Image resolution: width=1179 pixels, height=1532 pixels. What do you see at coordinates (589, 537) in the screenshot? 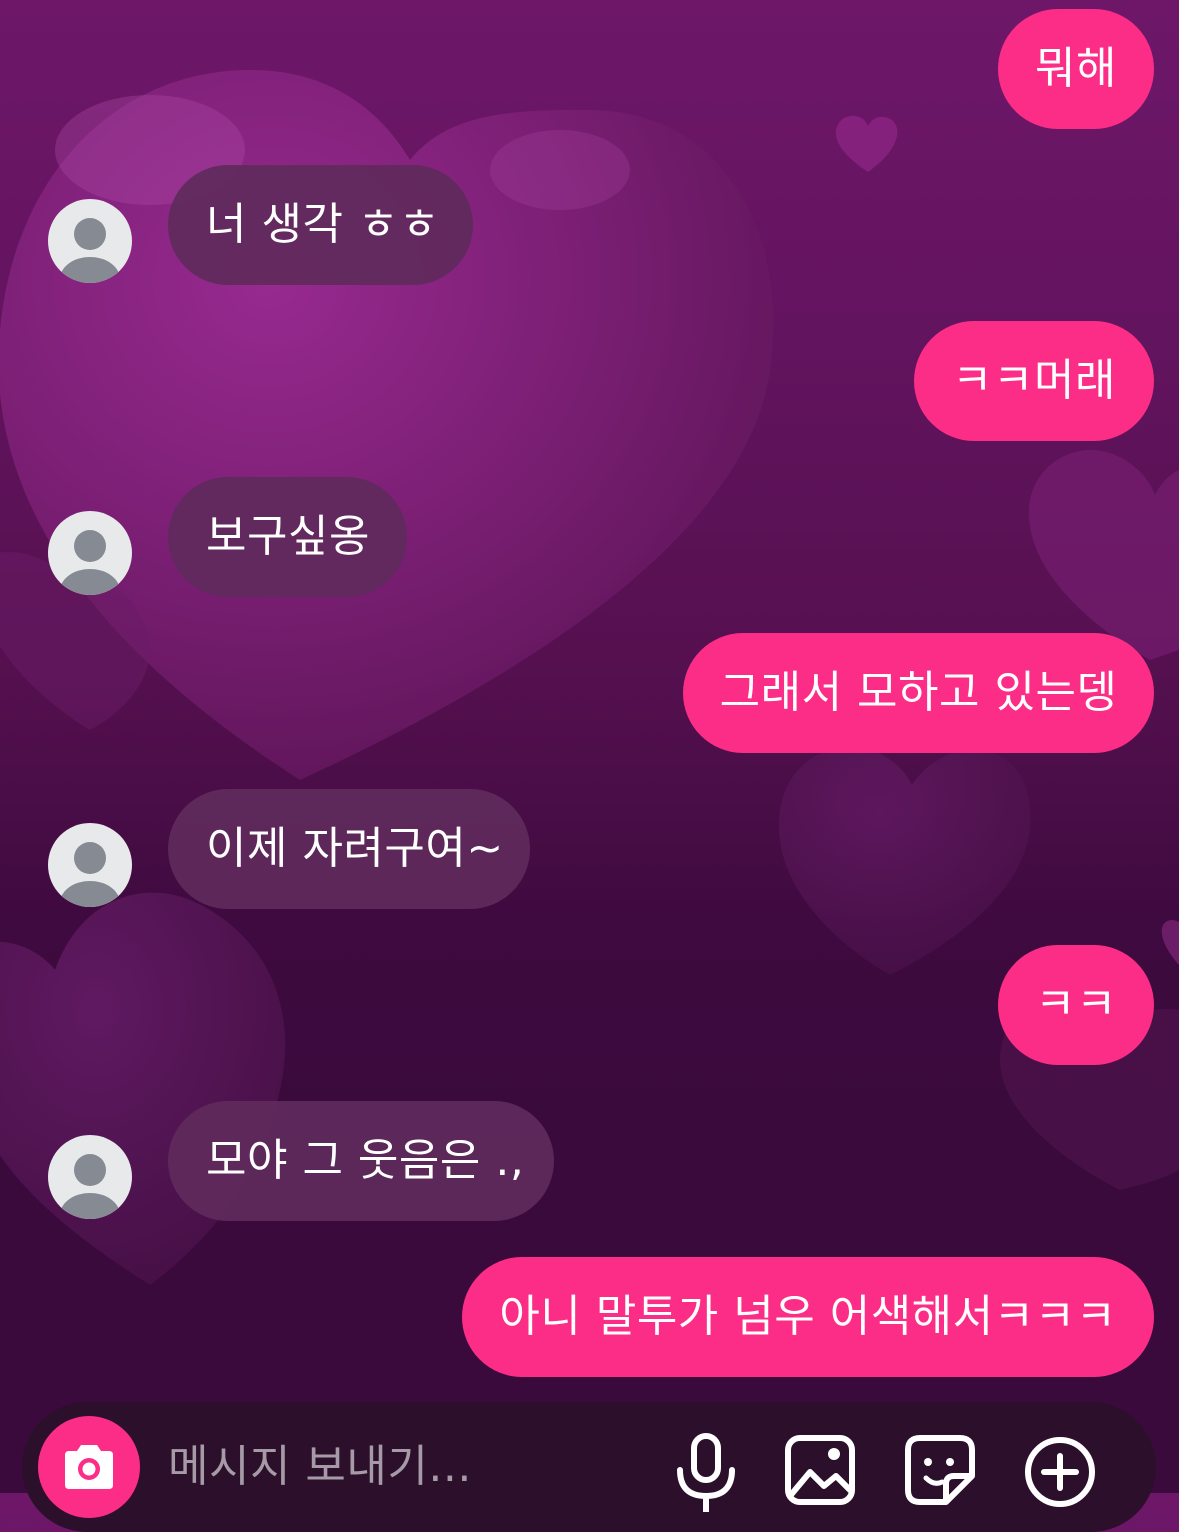
I see `message-row-incoming: 보구싶옹` at bounding box center [589, 537].